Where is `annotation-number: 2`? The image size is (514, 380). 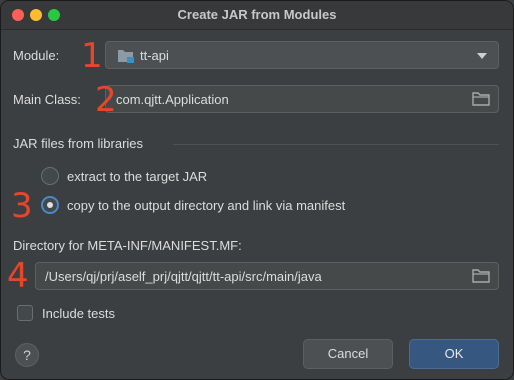 annotation-number: 2 is located at coordinates (106, 100).